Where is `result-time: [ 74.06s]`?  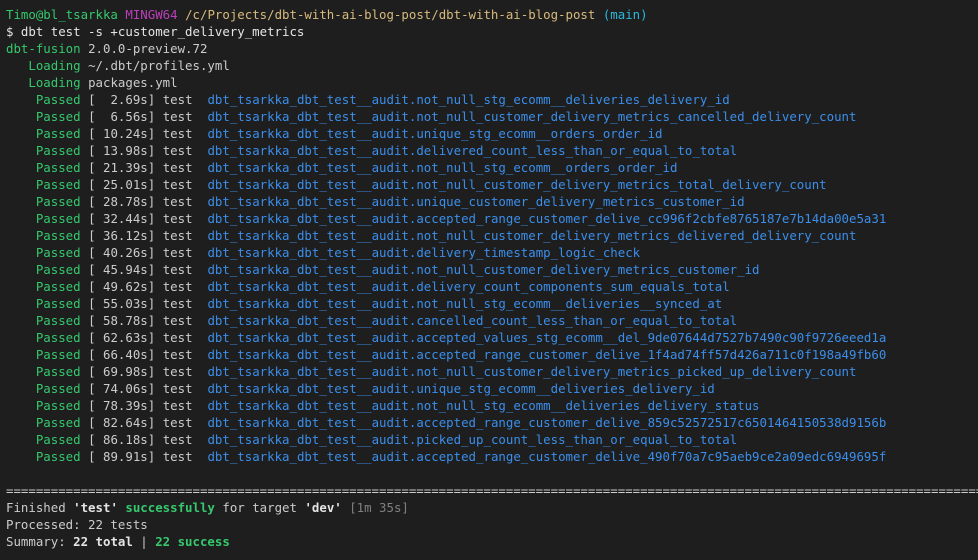 result-time: [ 74.06s] is located at coordinates (122, 388).